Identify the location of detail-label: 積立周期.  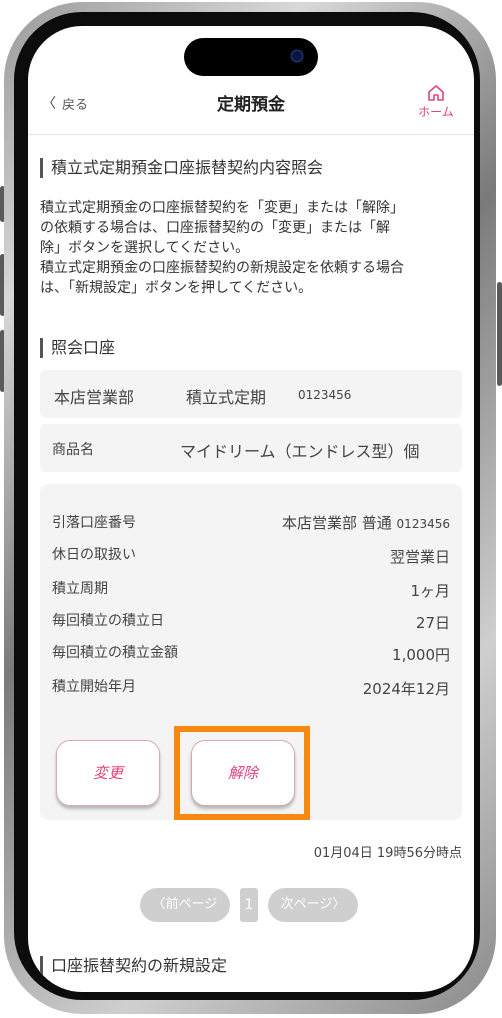
(80, 589).